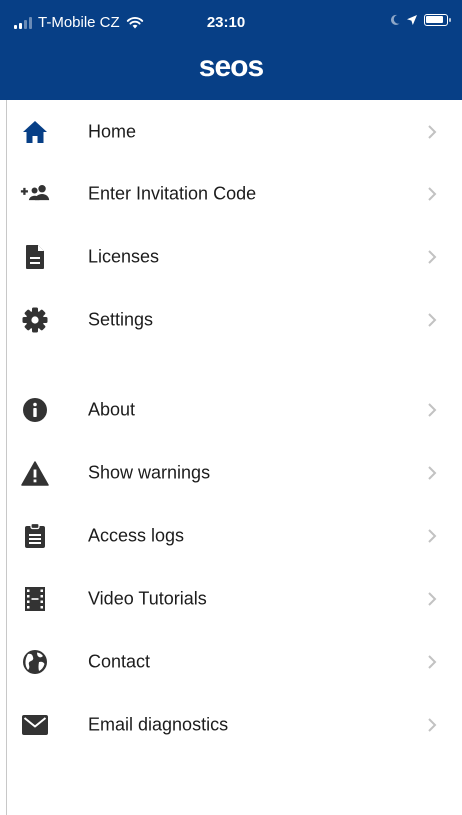  I want to click on menu-item-label: Settings, so click(121, 319).